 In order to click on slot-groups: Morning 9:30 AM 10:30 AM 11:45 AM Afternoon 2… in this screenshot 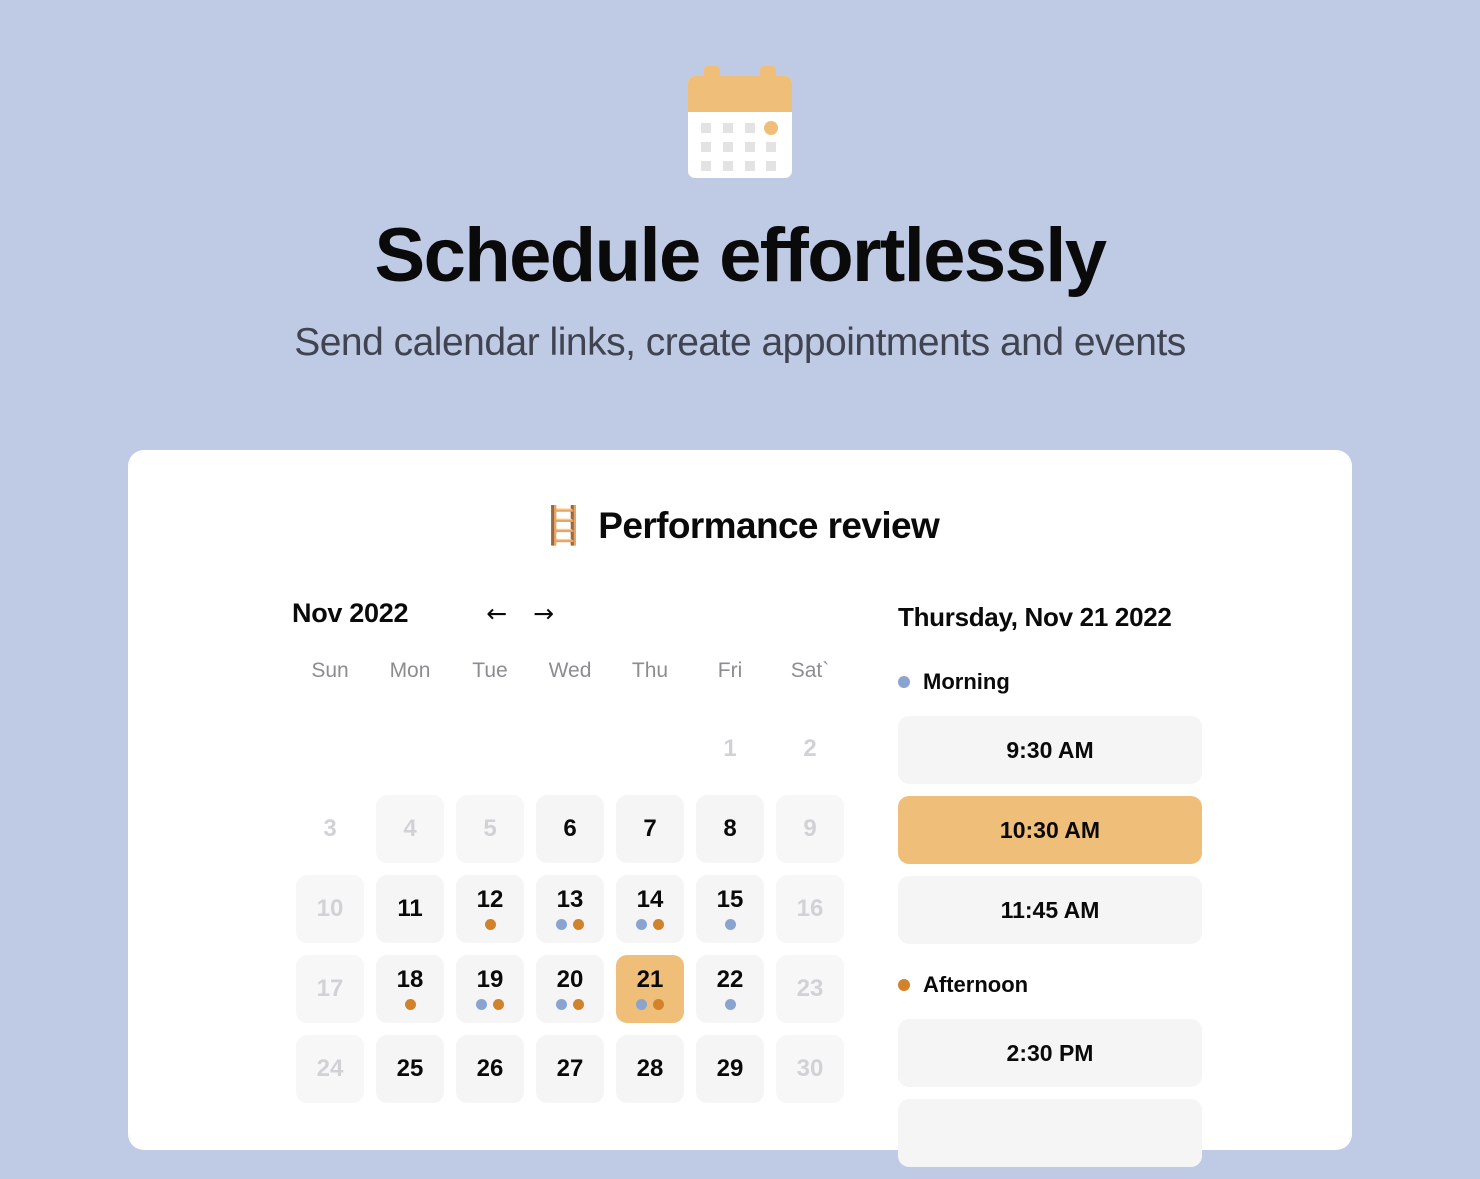, I will do `click(1050, 918)`.